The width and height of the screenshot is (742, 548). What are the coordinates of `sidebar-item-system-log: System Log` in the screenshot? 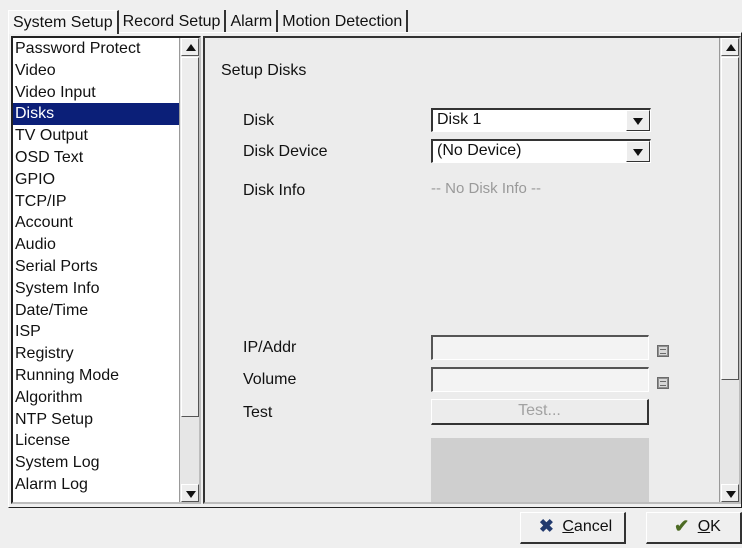 It's located at (97, 463).